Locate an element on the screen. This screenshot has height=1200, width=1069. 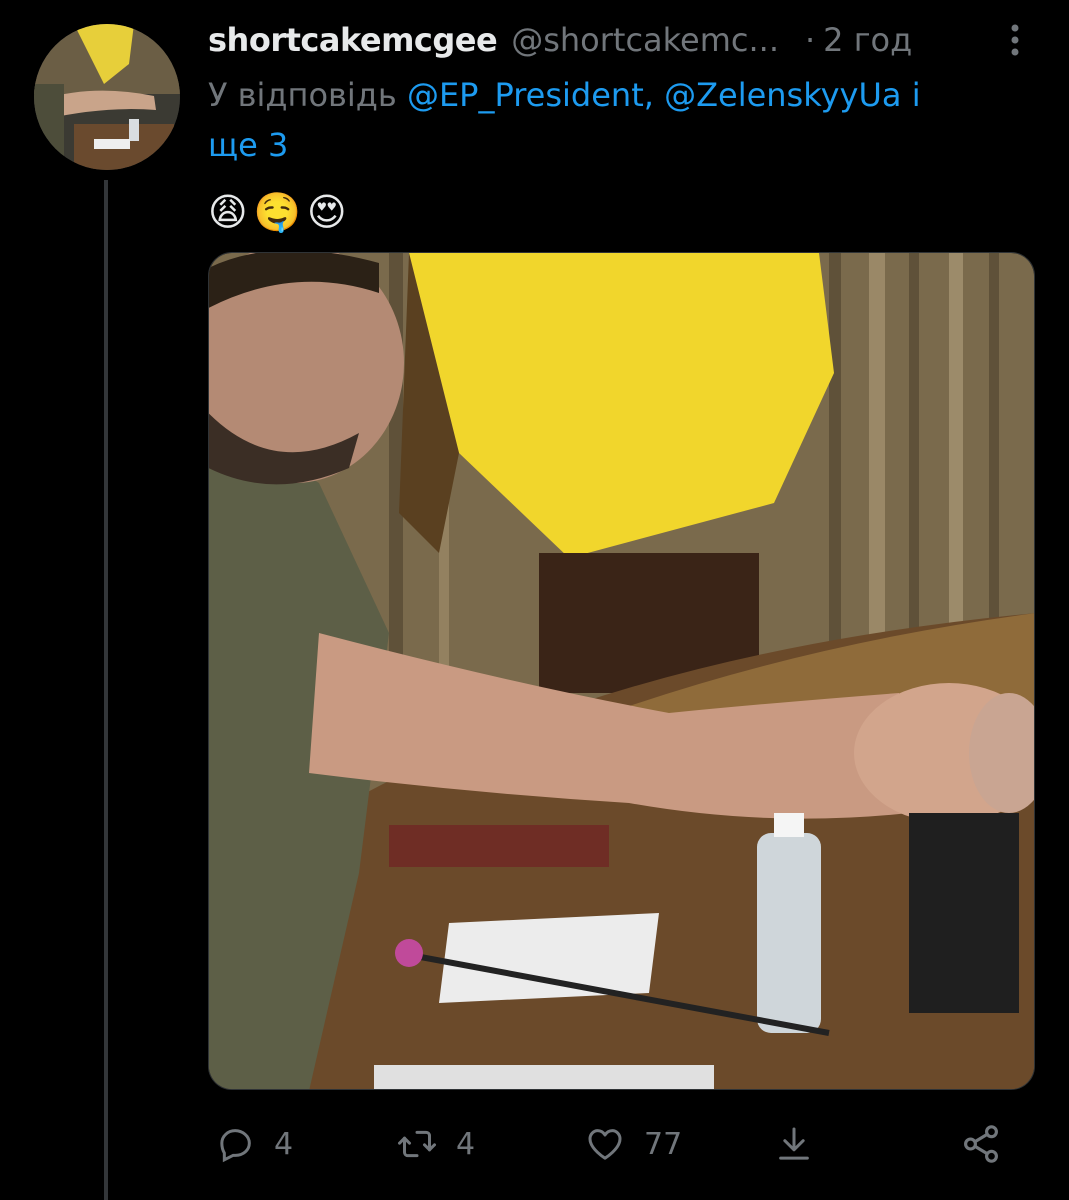
reply-button: 4 is located at coordinates (254, 1144).